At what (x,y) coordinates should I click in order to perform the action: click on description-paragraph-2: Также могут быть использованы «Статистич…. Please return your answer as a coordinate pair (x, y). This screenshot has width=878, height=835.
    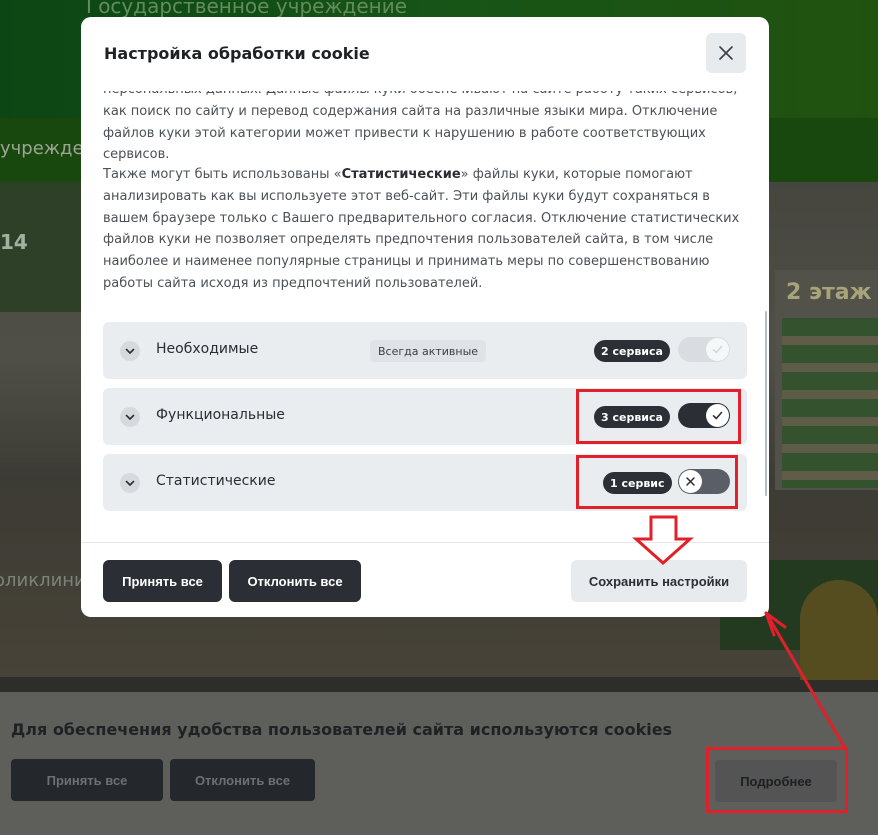
    Looking at the image, I should click on (428, 229).